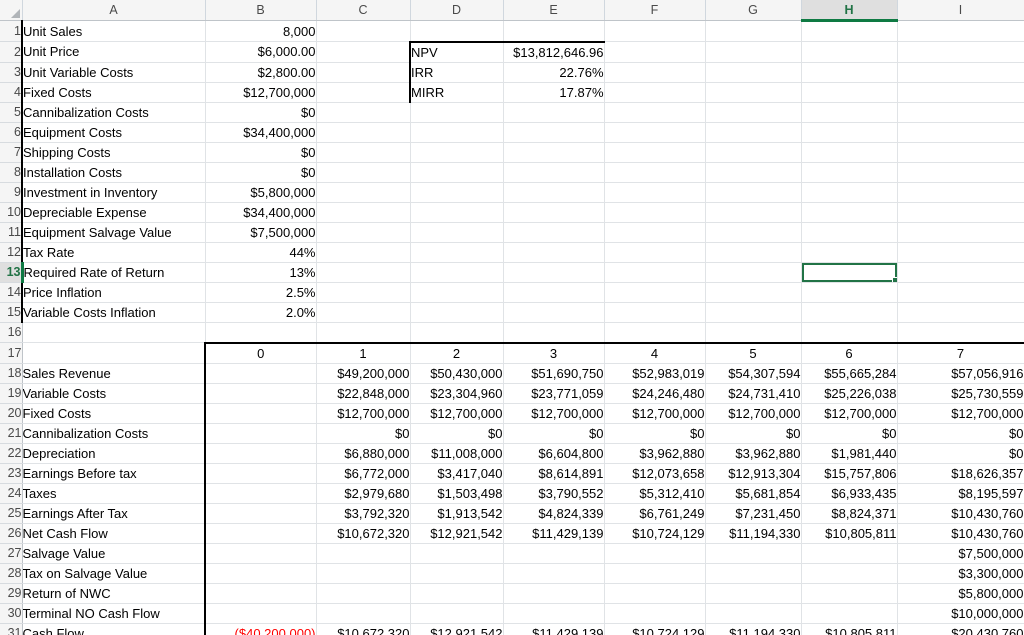  What do you see at coordinates (849, 312) in the screenshot?
I see `cell-h15` at bounding box center [849, 312].